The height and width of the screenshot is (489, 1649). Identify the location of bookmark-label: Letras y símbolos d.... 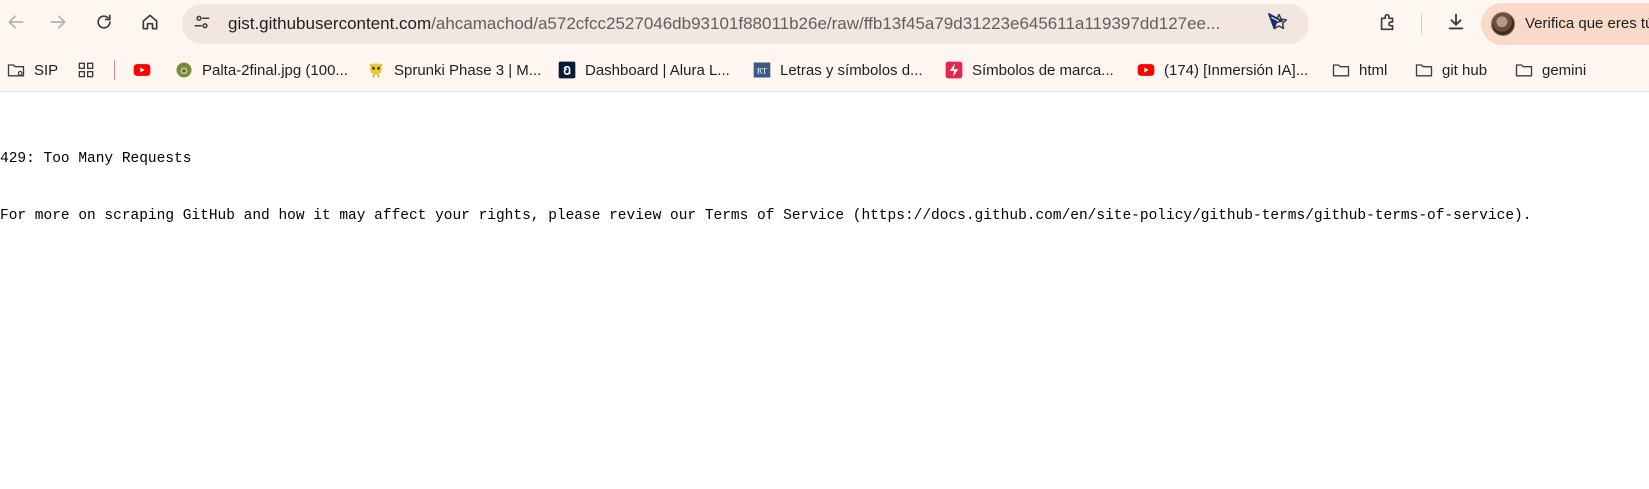
(851, 70).